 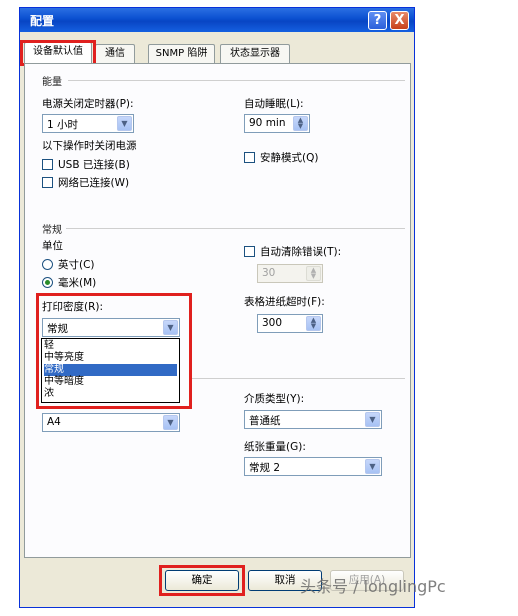 I want to click on power-off-timer-value: 1 小时, so click(x=63, y=125).